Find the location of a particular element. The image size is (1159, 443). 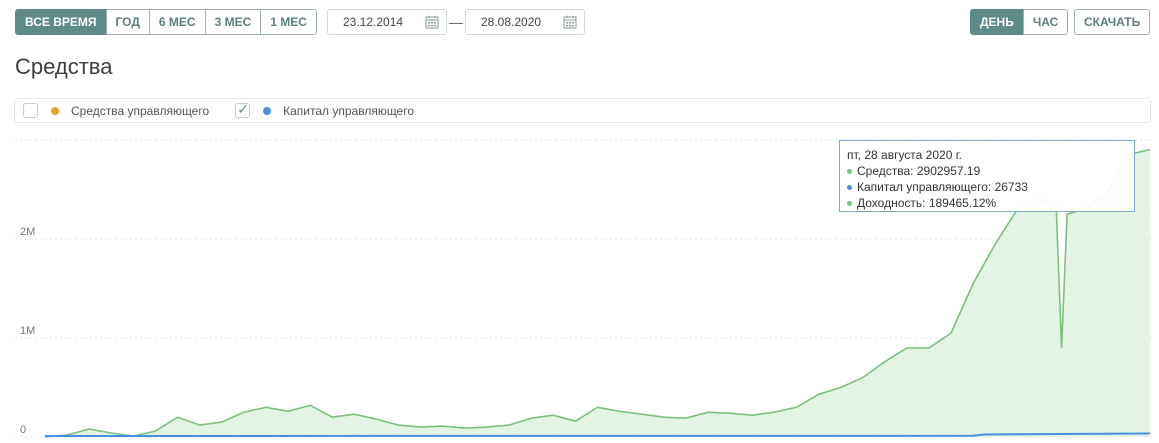

legend-label: Капитал управляющего is located at coordinates (349, 110).